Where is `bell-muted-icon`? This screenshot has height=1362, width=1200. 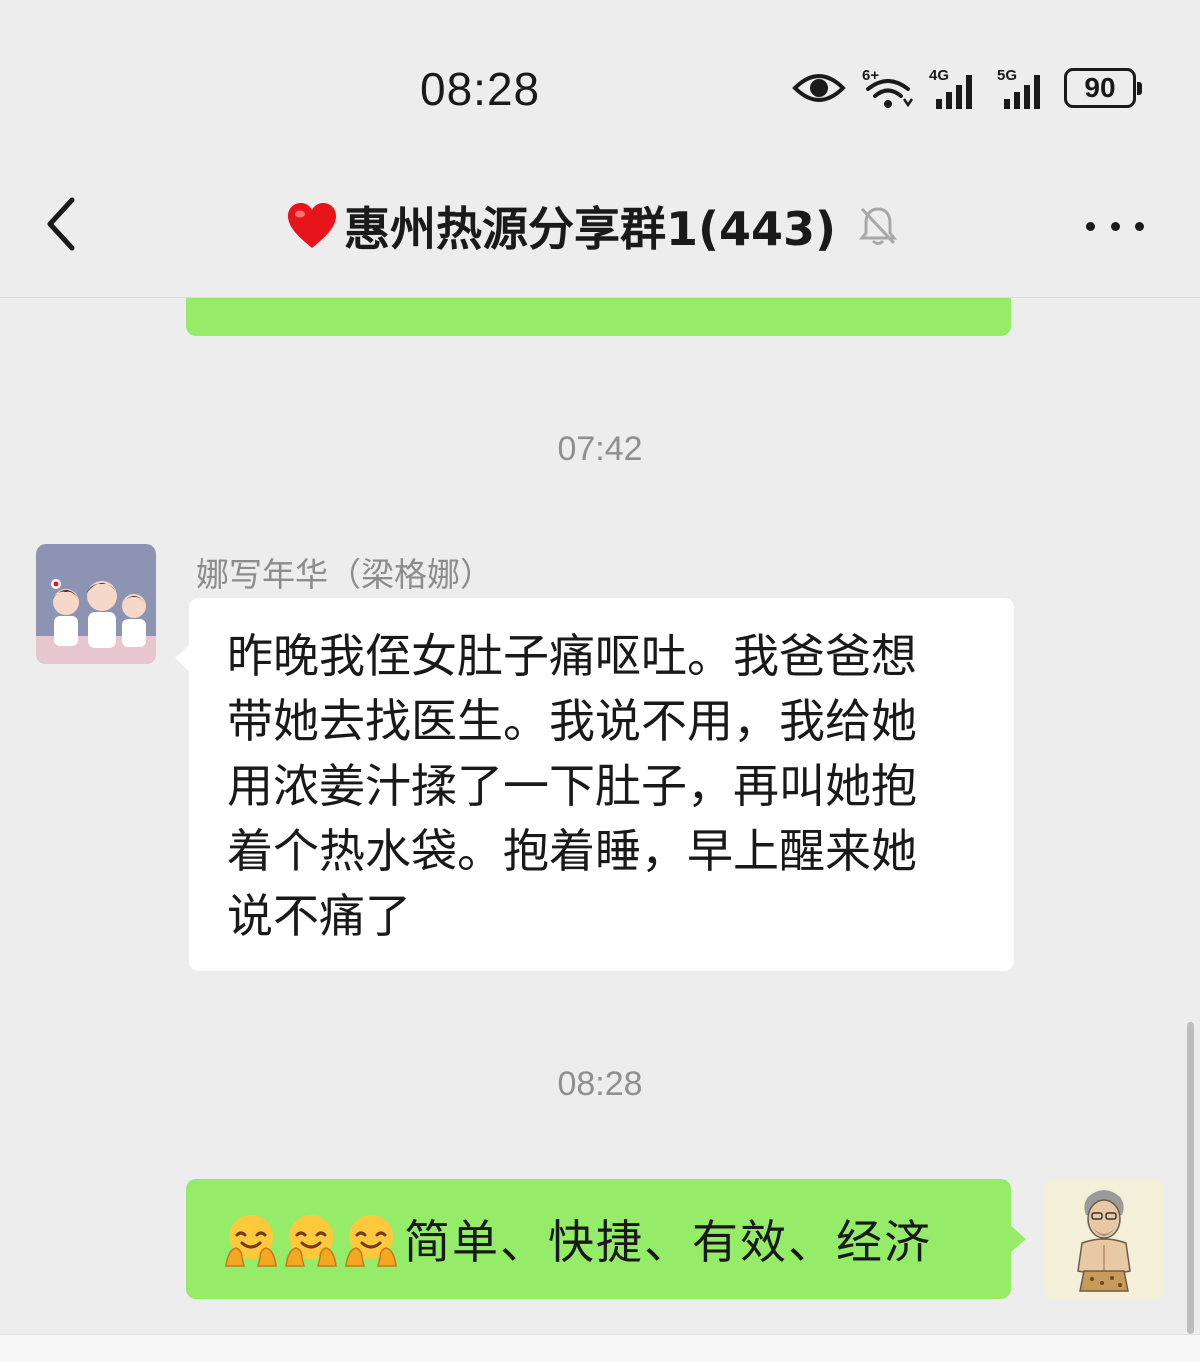
bell-muted-icon is located at coordinates (878, 226).